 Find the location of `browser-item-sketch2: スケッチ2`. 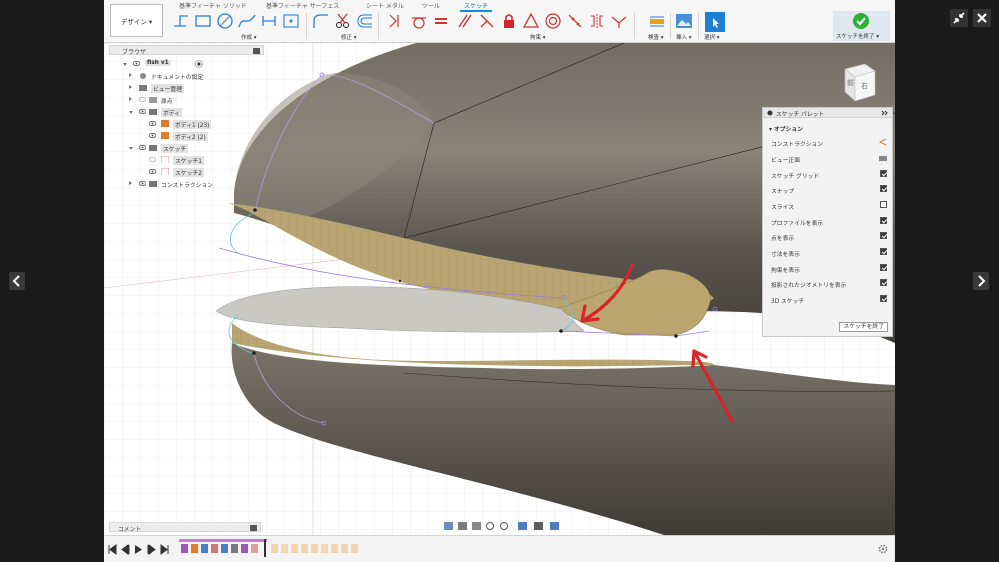

browser-item-sketch2: スケッチ2 is located at coordinates (204, 172).